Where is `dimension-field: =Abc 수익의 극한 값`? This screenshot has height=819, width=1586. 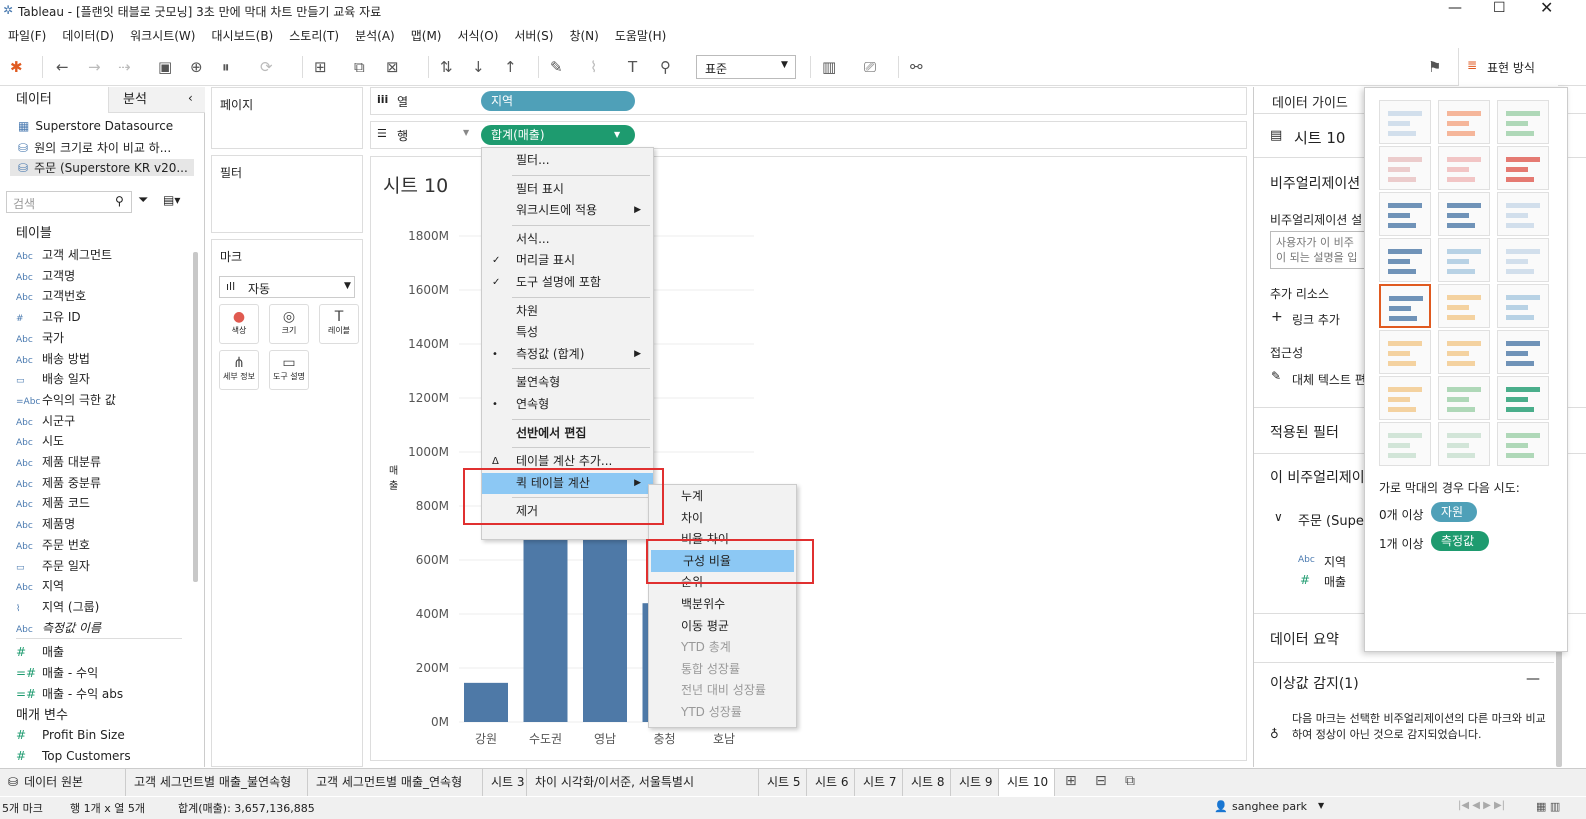 dimension-field: =Abc 수익의 극한 값 is located at coordinates (66, 399).